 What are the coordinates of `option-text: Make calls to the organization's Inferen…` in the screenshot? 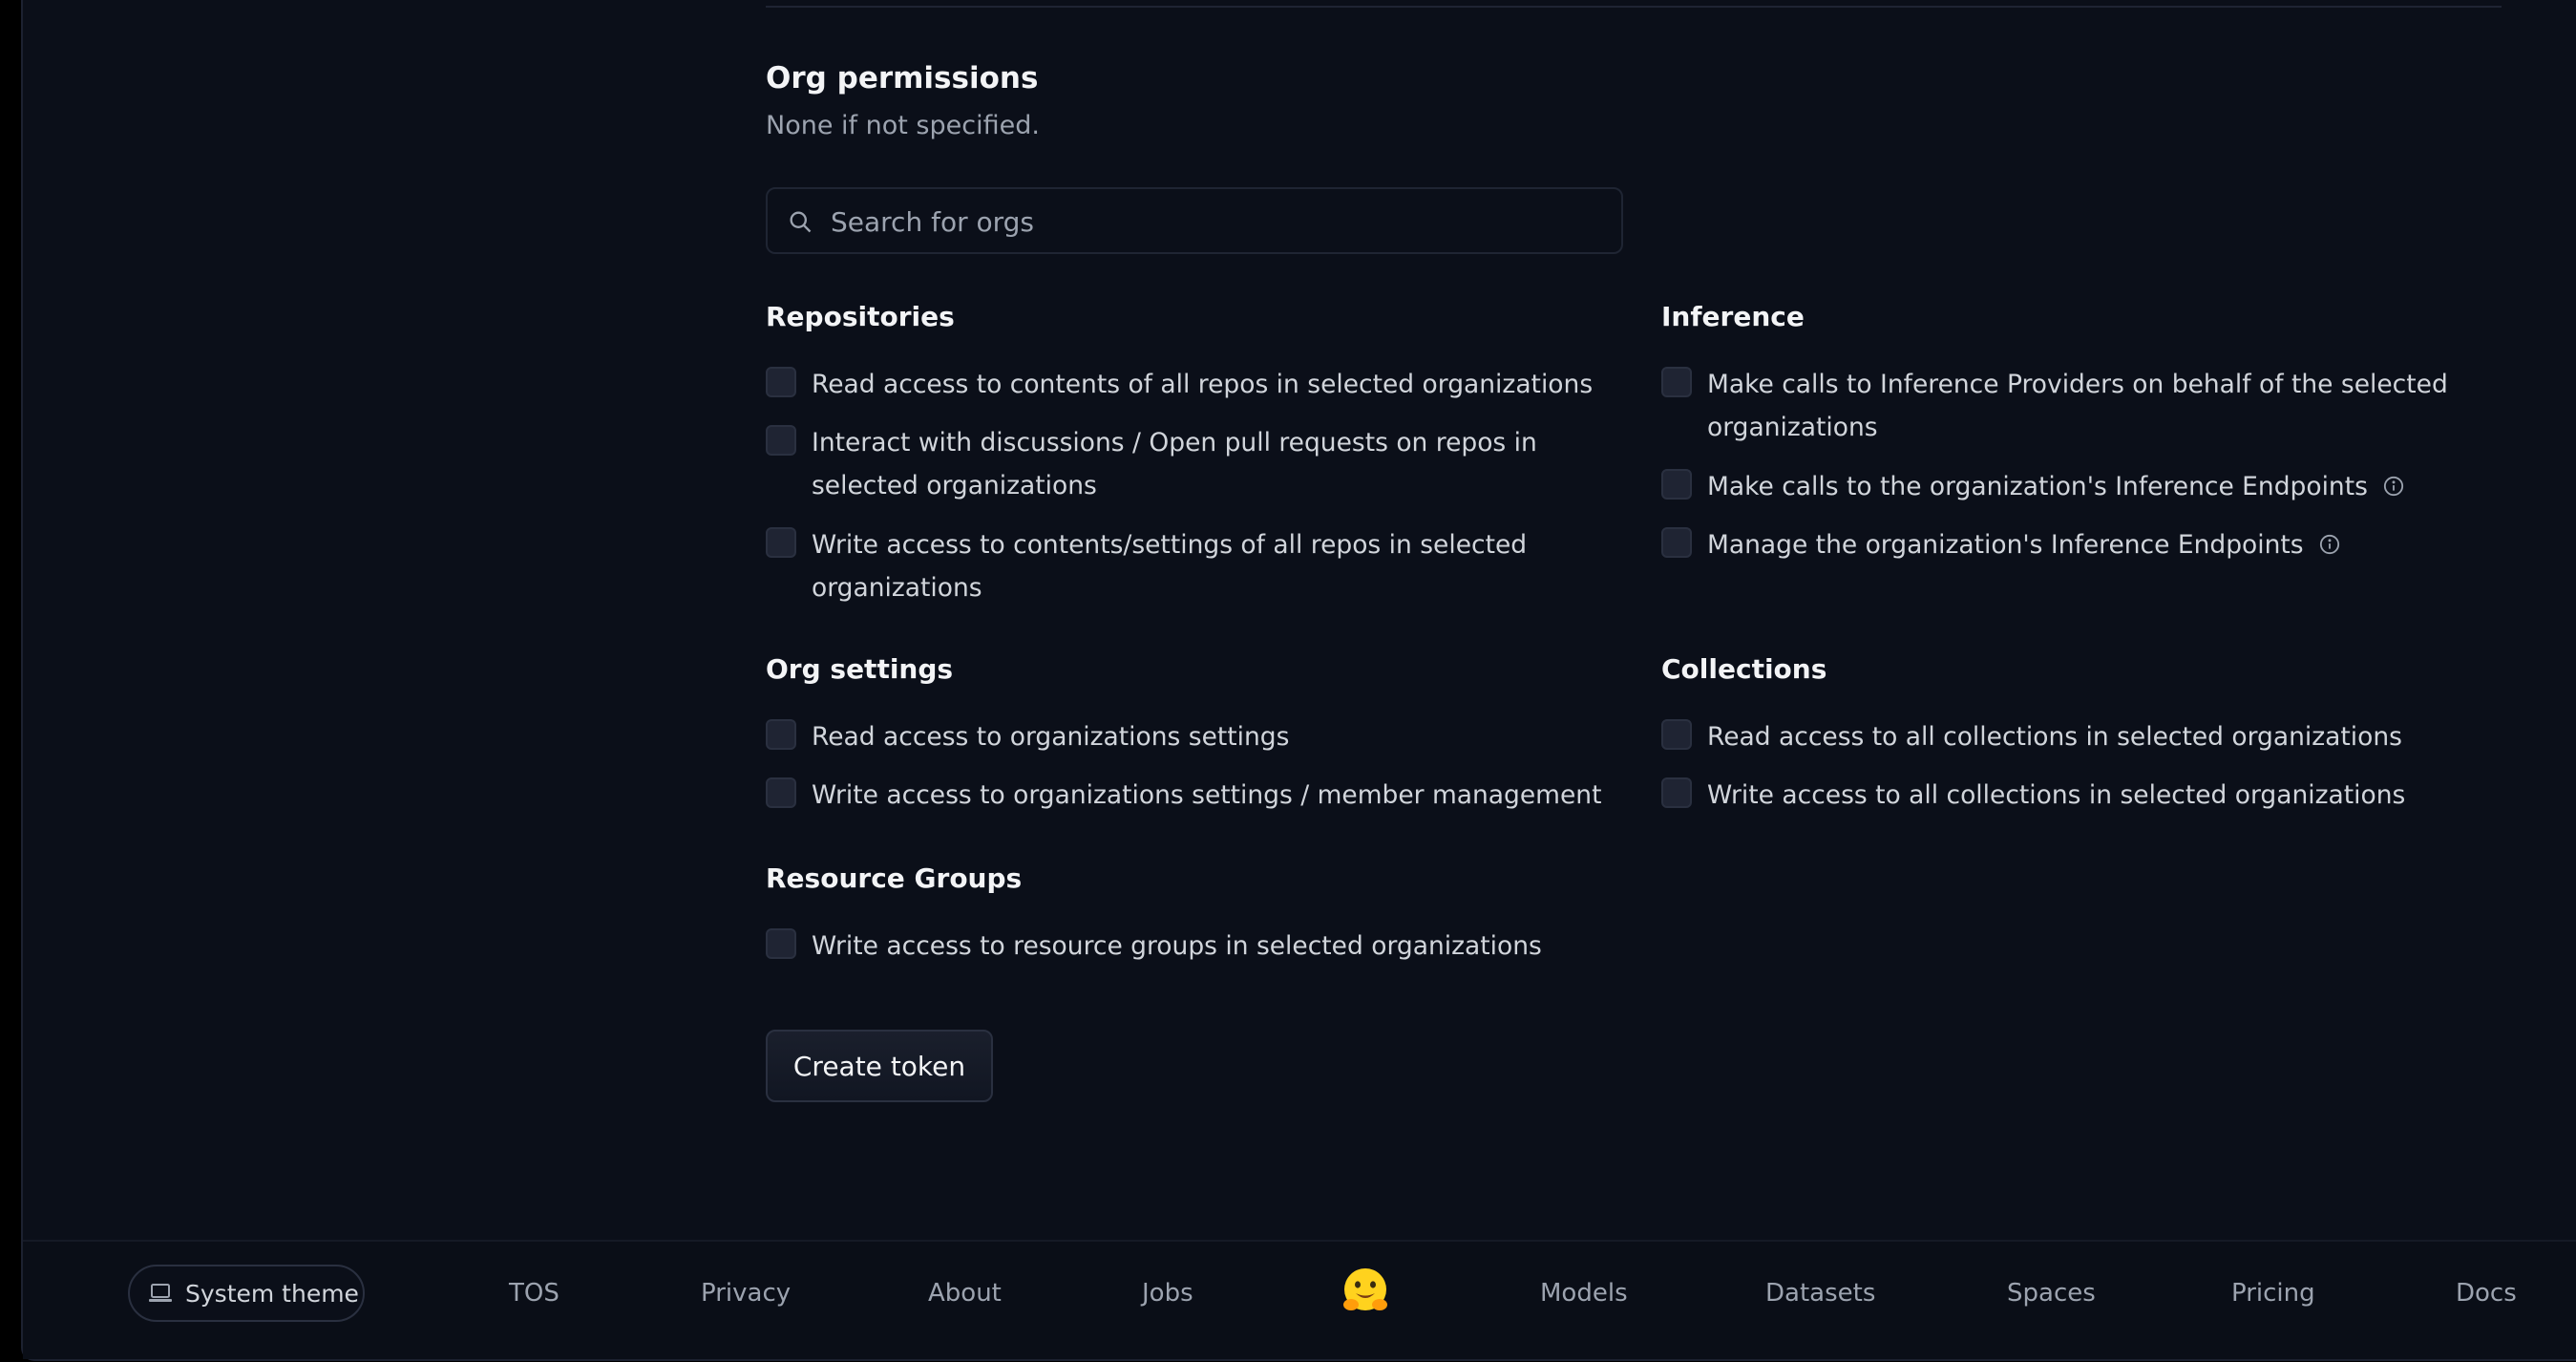 It's located at (2037, 486).